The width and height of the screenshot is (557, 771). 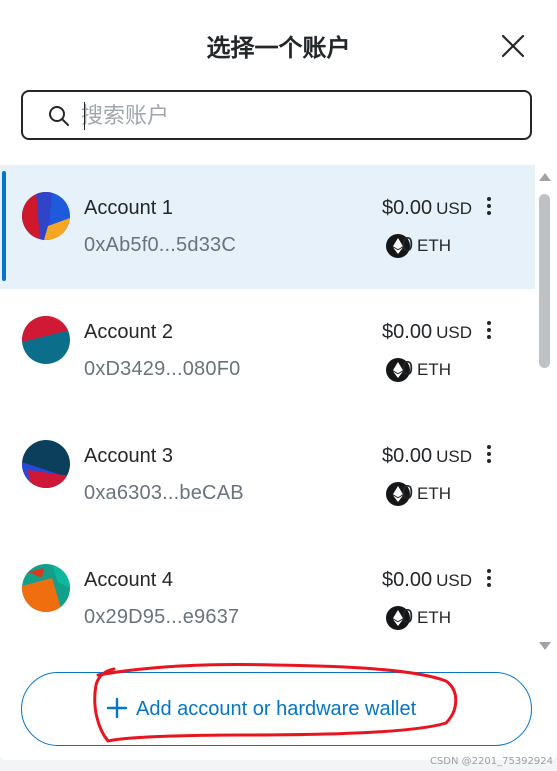 I want to click on account-address: 0xAb5f0...5d33C, so click(x=160, y=245).